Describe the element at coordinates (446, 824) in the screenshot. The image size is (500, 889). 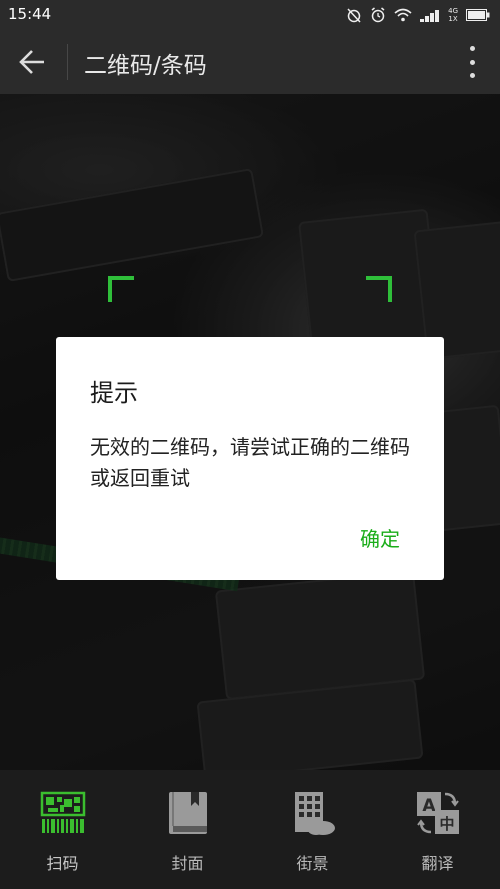
I see `svg-text: 中` at that location.